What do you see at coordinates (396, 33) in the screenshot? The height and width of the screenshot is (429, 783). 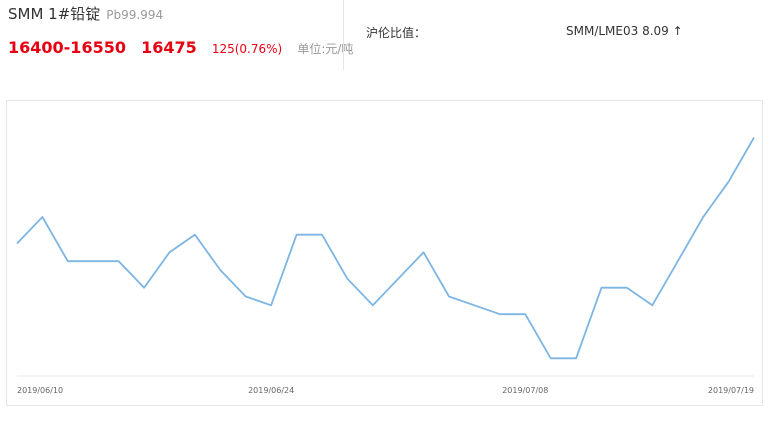 I see `ratio-label: 沪伦比值：` at bounding box center [396, 33].